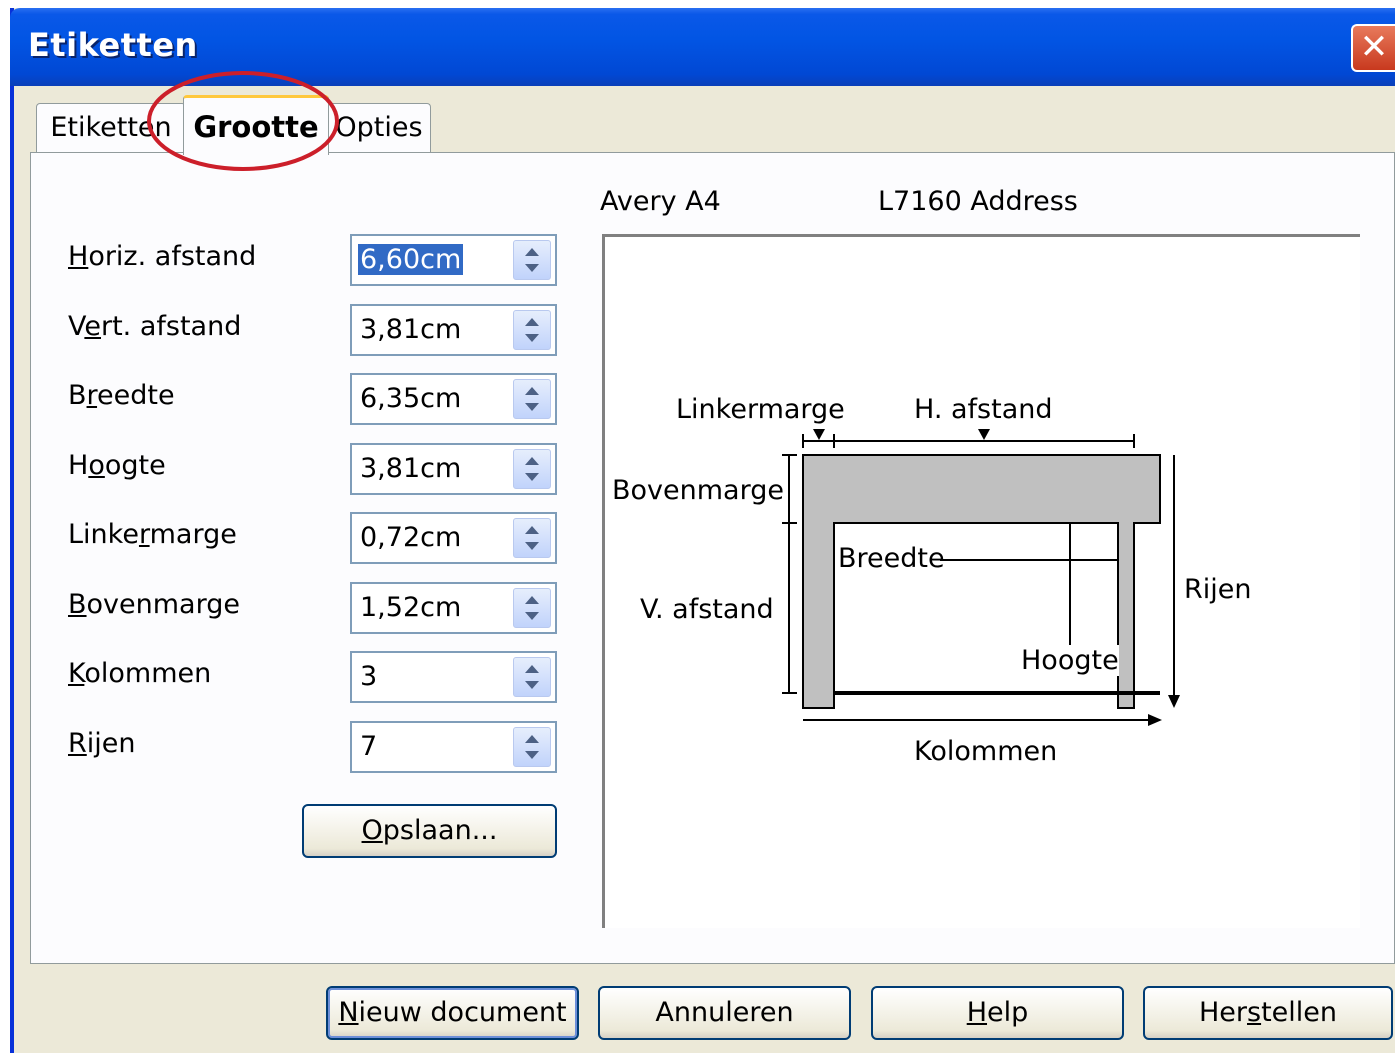 The height and width of the screenshot is (1053, 1395). Describe the element at coordinates (983, 409) in the screenshot. I see `diagram-h-afstand: H. afstand` at that location.